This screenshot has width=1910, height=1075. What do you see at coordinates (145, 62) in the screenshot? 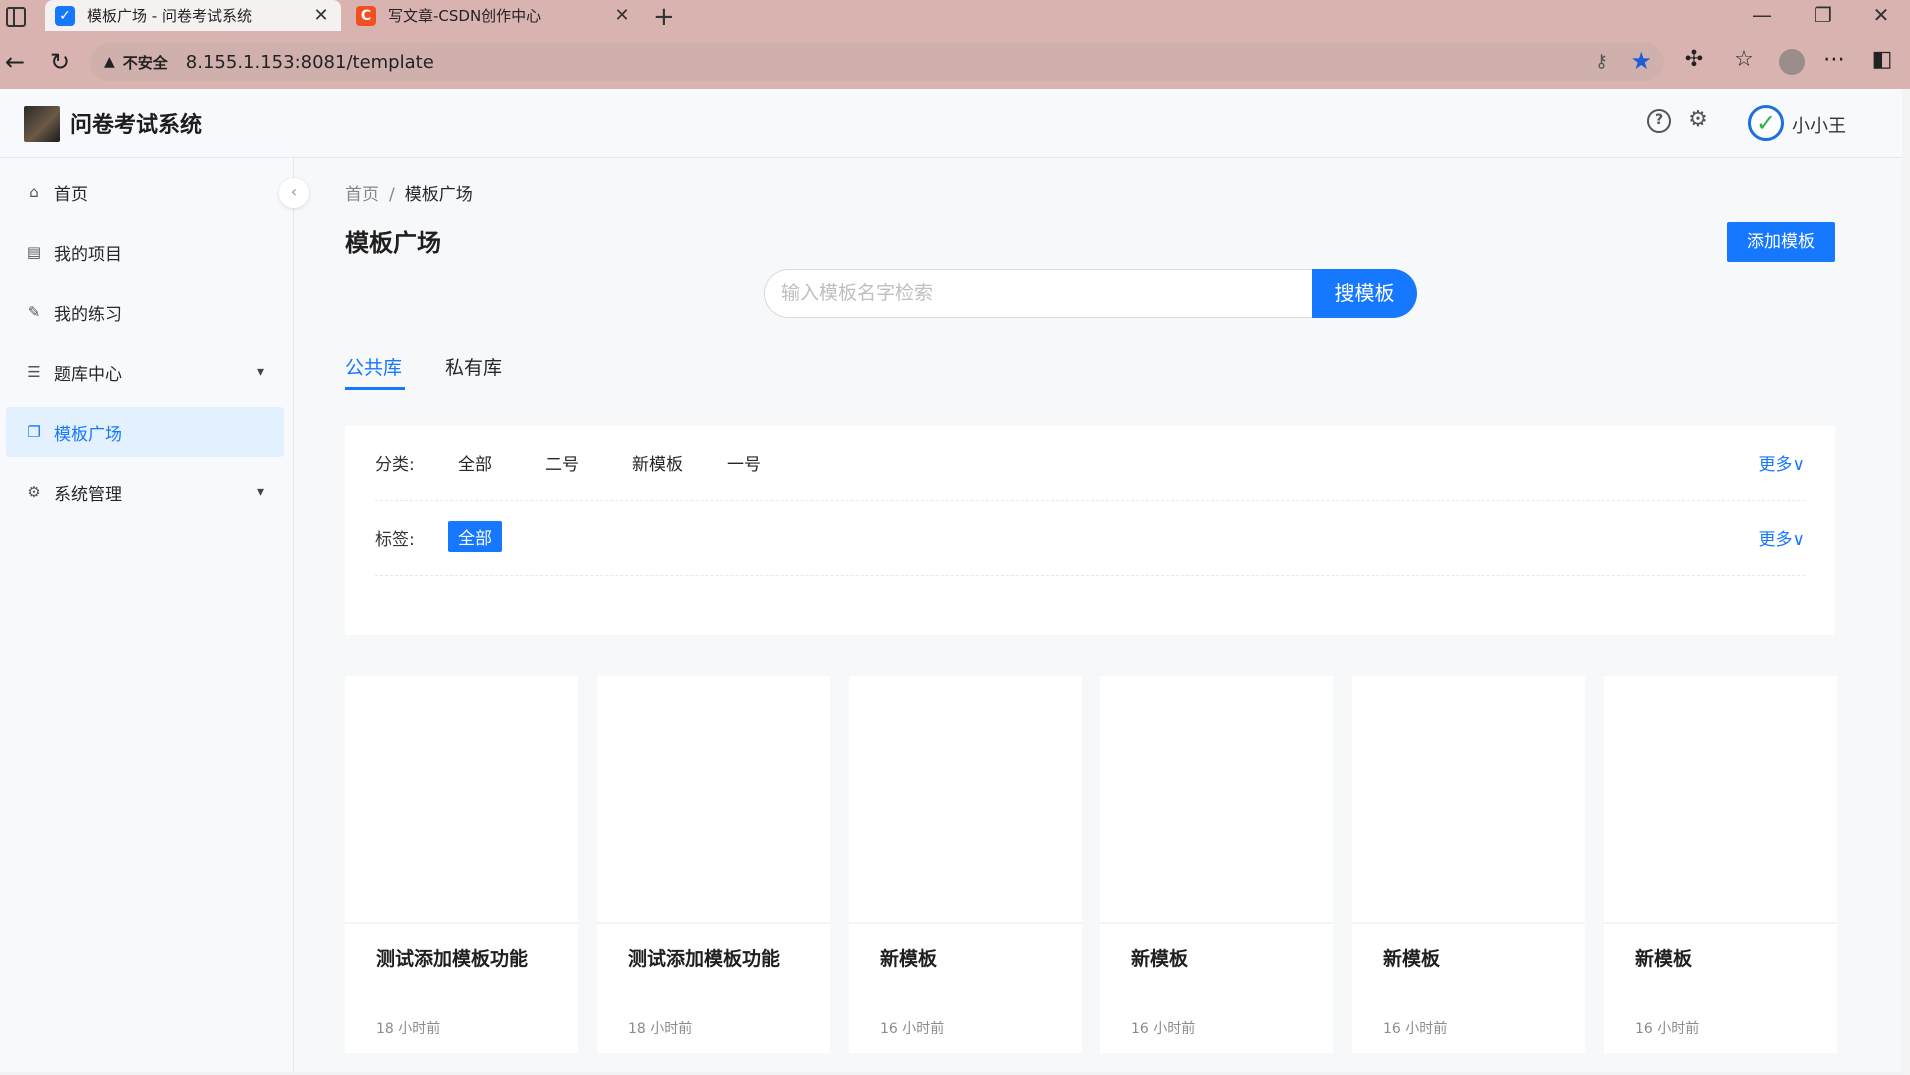
I see `insecure-label: 不安全` at bounding box center [145, 62].